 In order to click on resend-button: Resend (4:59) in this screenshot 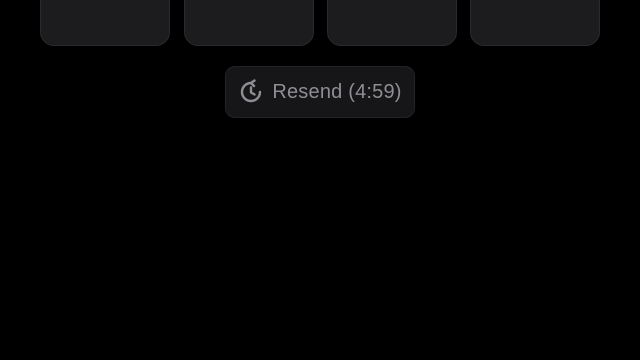, I will do `click(320, 92)`.